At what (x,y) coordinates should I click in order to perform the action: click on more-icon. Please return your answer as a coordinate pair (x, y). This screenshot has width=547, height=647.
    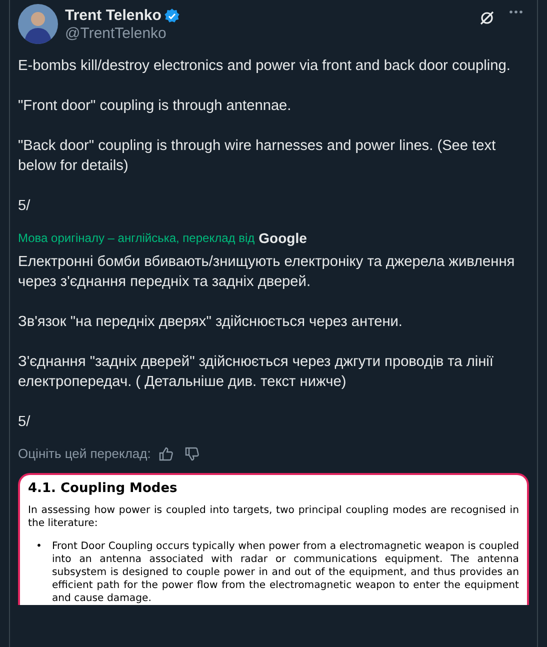
    Looking at the image, I should click on (516, 12).